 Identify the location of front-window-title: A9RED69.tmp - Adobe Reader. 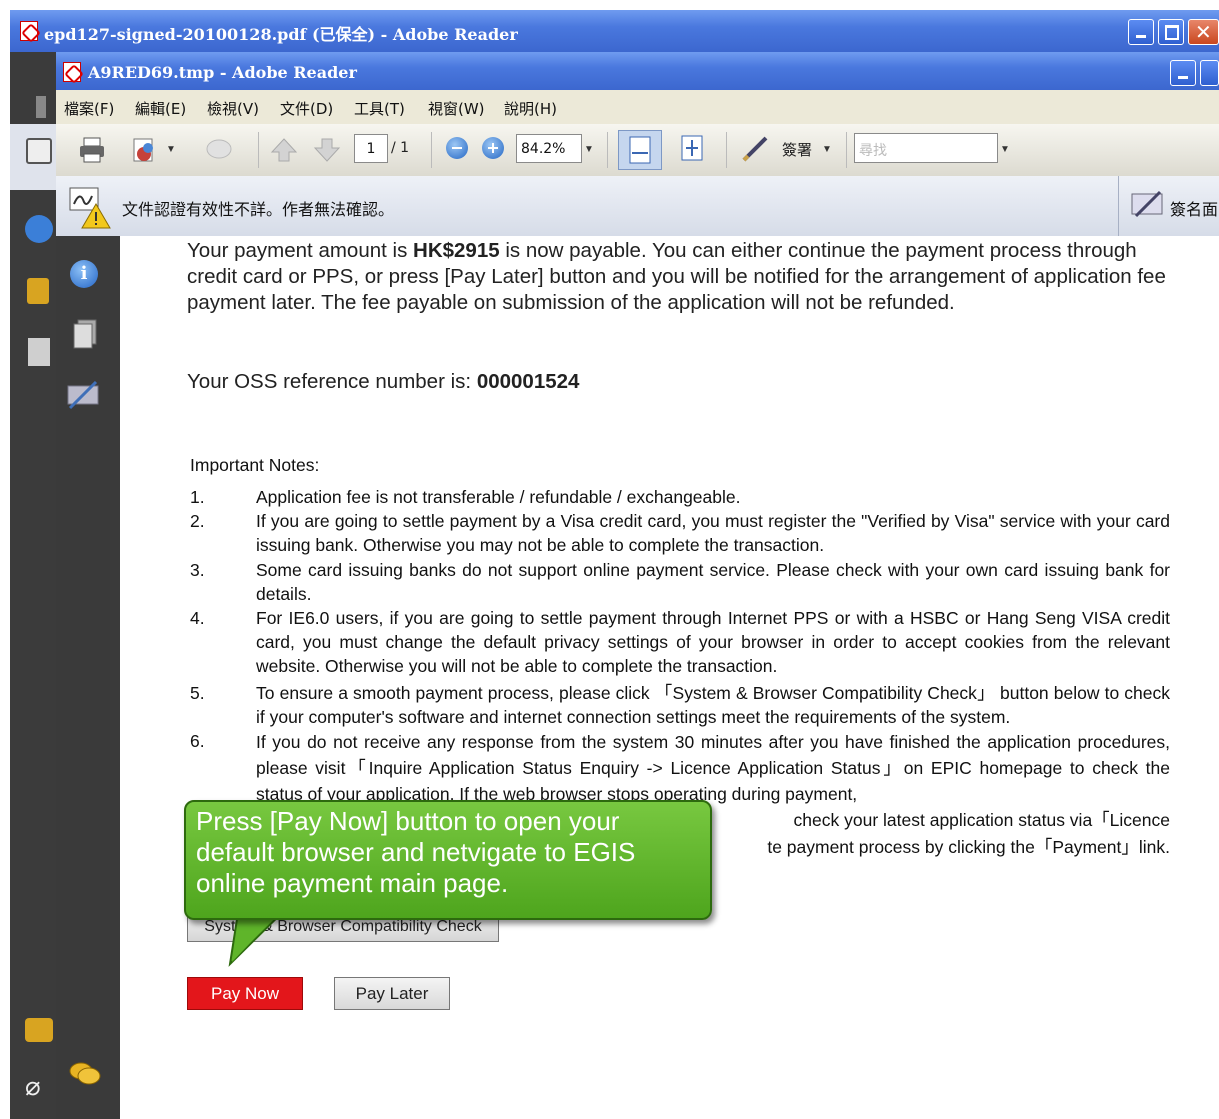
(222, 72).